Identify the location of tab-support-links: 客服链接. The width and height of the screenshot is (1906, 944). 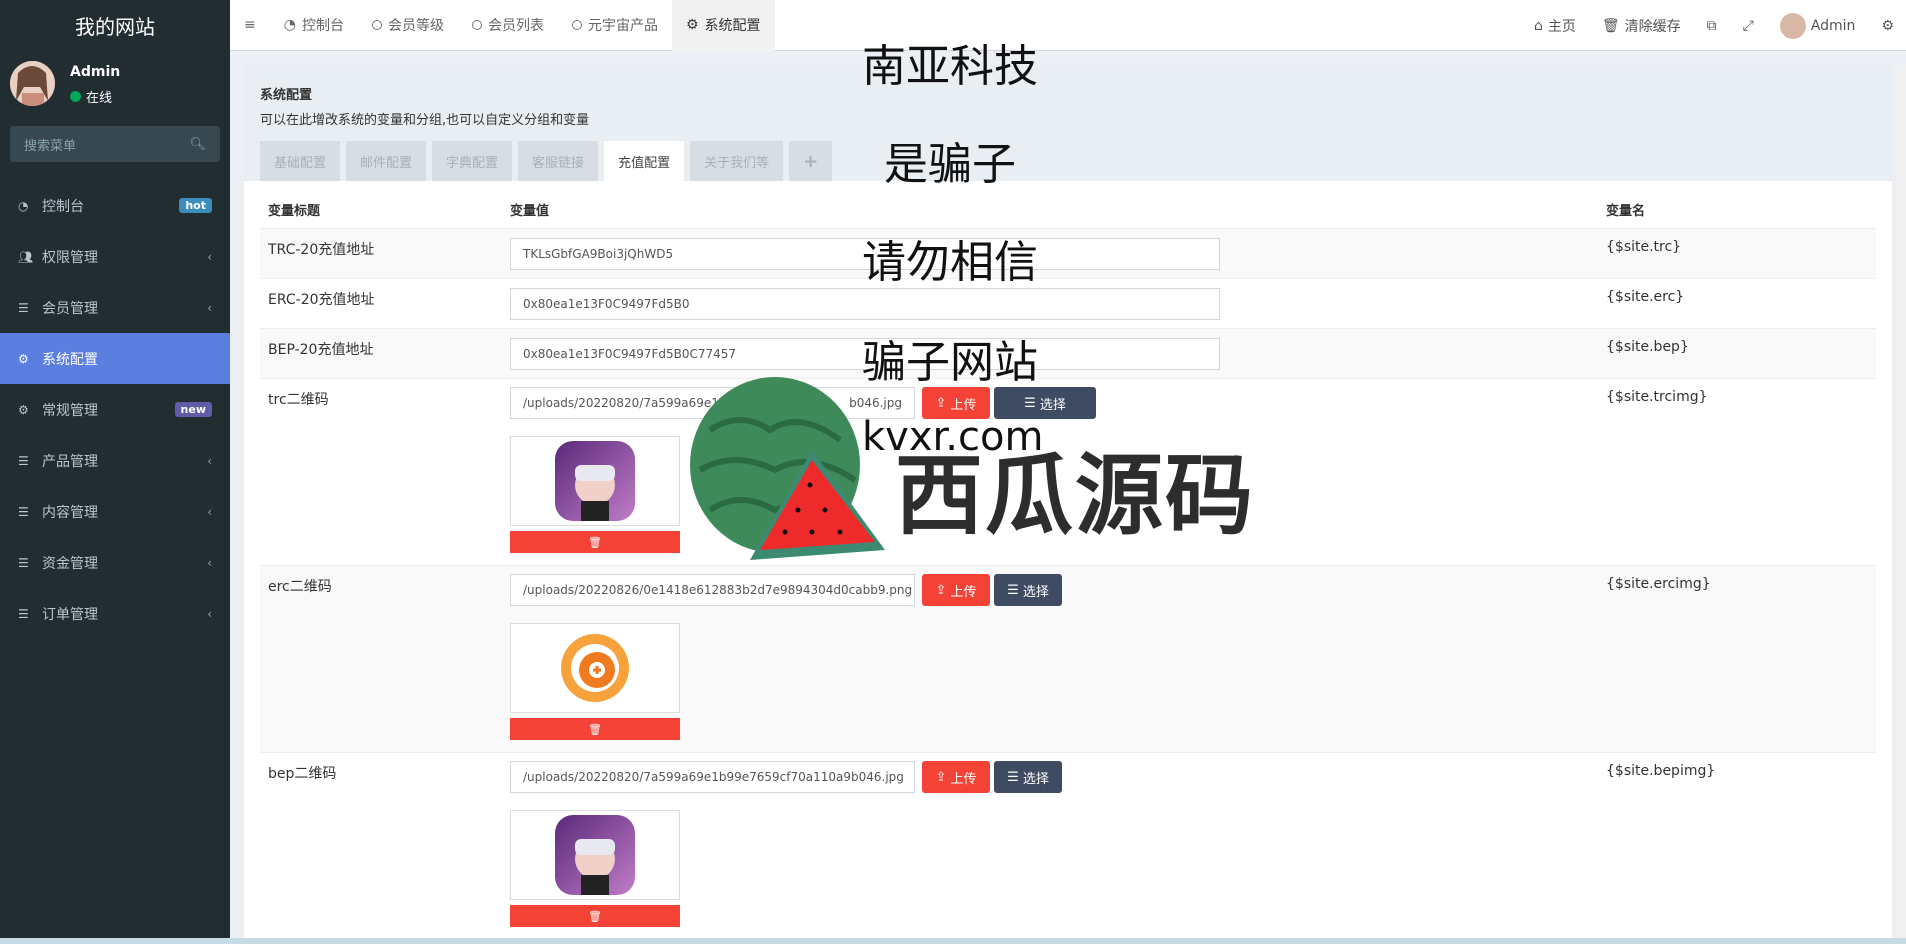
(558, 161).